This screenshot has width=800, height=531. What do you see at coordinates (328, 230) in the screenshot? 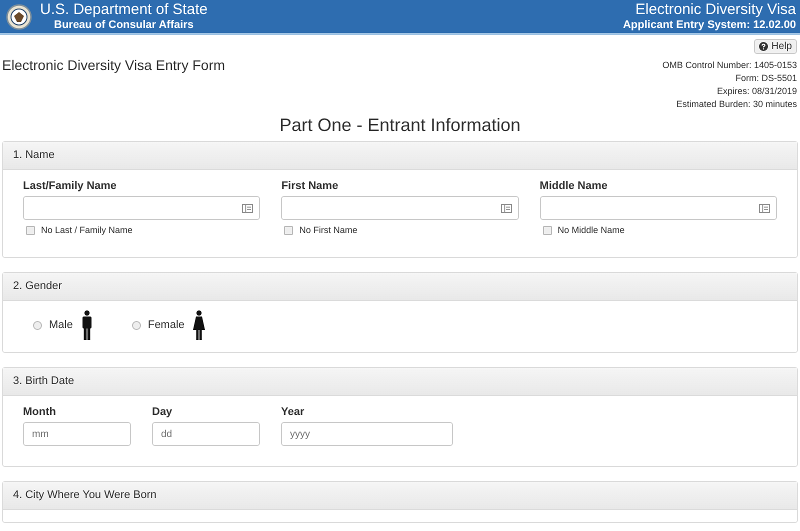
I see `checkbox-label: No First Name` at bounding box center [328, 230].